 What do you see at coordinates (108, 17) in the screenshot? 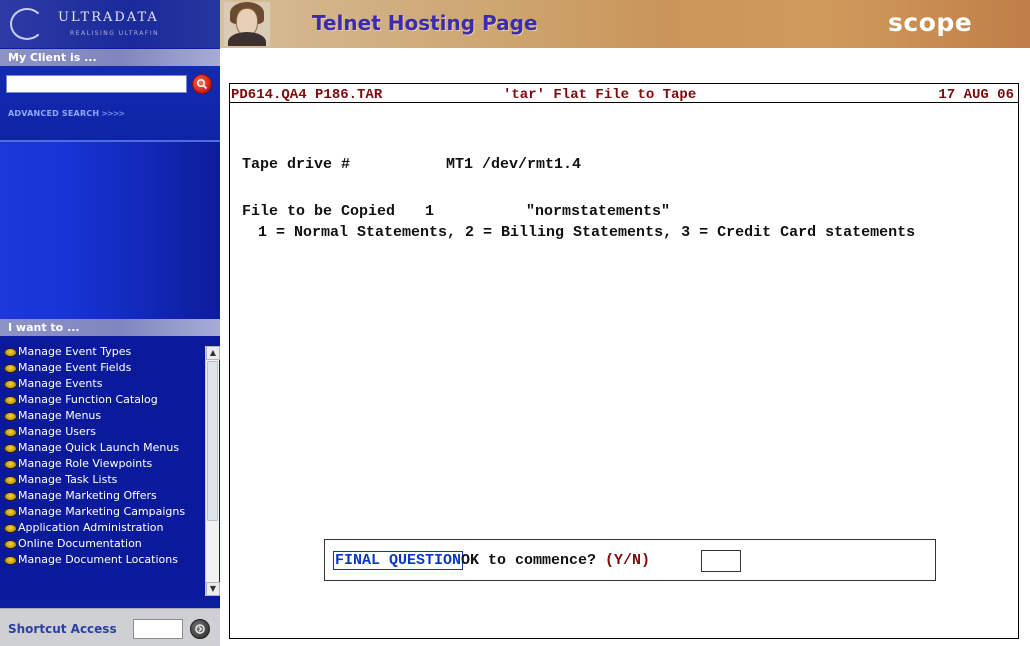
I see `logo-text: ULTRADATA` at bounding box center [108, 17].